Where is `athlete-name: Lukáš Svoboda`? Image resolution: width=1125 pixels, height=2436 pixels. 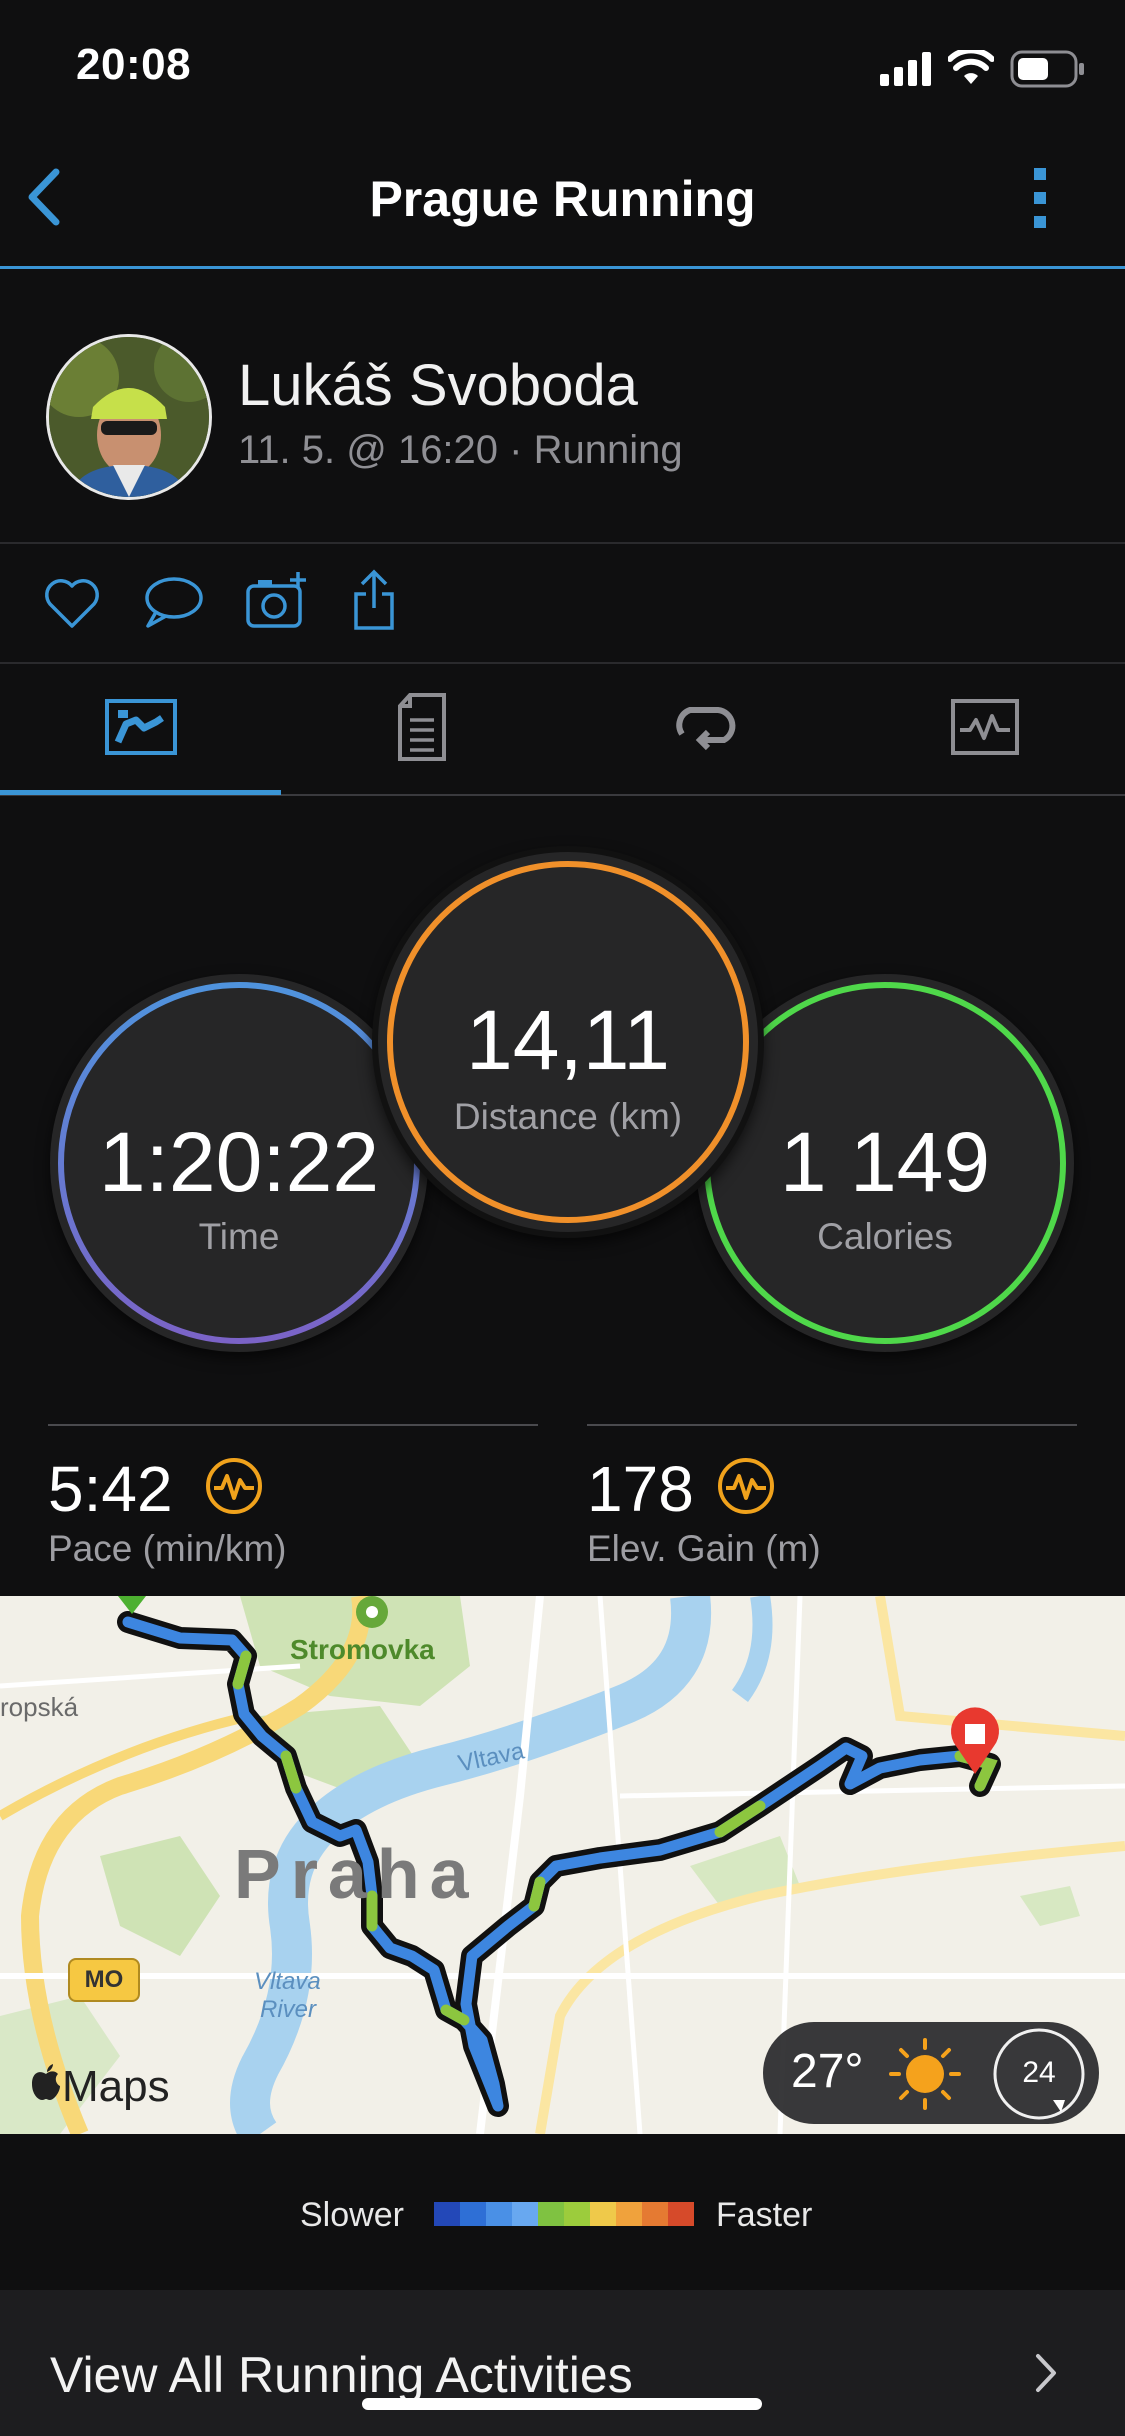
athlete-name: Lukáš Svoboda is located at coordinates (438, 385).